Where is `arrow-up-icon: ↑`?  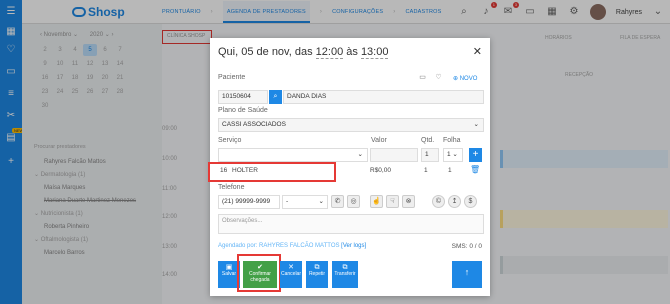
arrow-up-icon: ↑ is located at coordinates (467, 272).